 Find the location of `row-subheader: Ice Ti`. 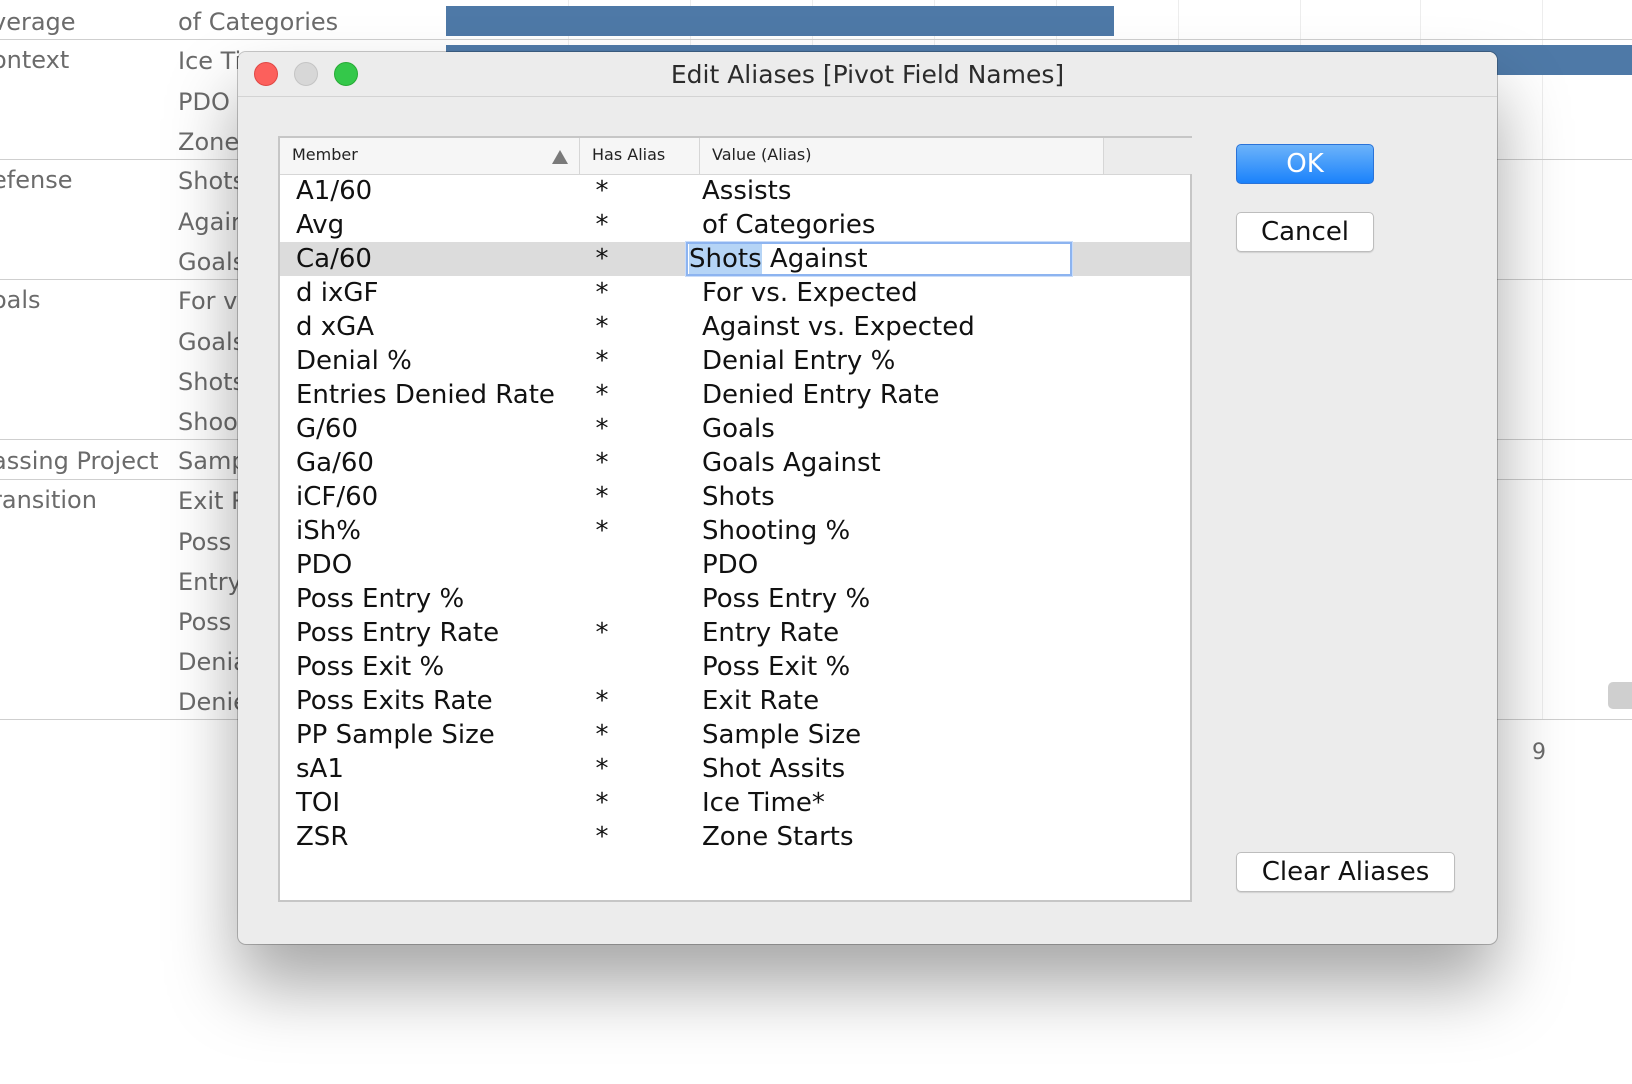

row-subheader: Ice Ti is located at coordinates (210, 61).